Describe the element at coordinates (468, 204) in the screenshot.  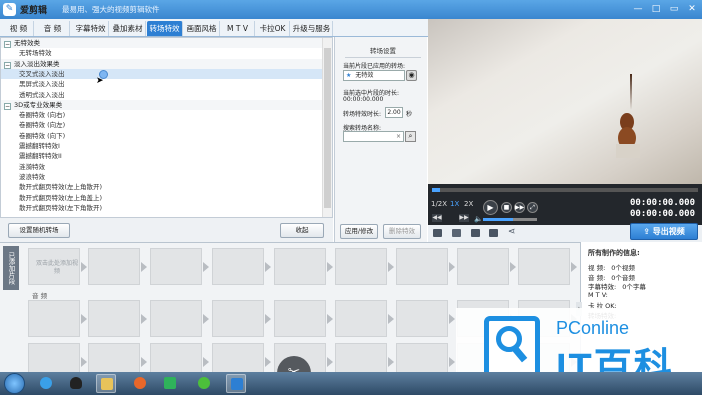
I see `speed-double: 2X` at that location.